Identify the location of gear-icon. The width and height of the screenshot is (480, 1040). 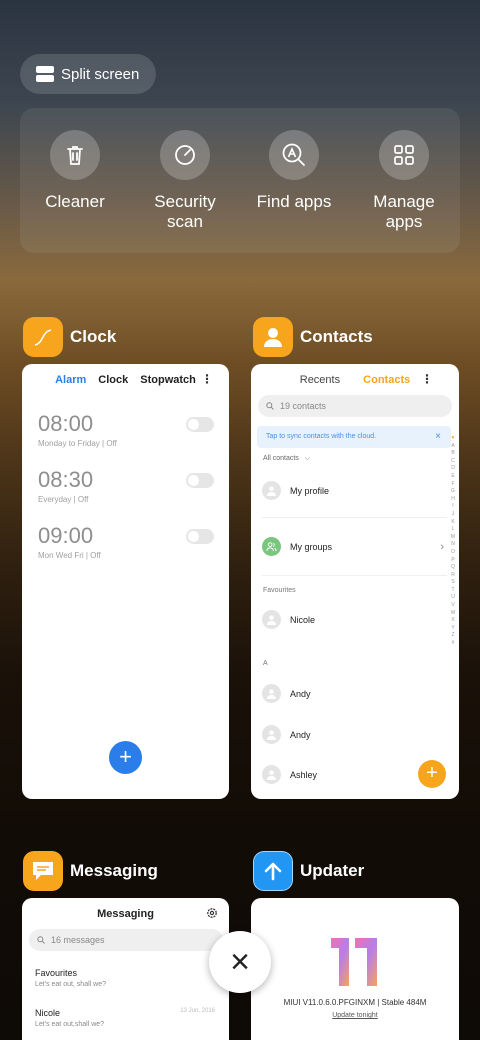
(212, 913).